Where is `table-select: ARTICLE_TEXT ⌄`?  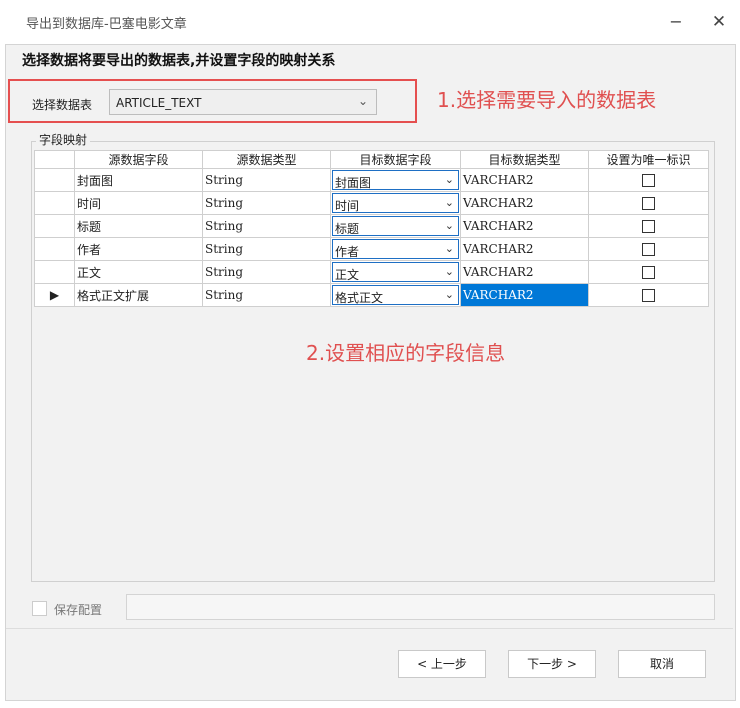 table-select: ARTICLE_TEXT ⌄ is located at coordinates (243, 102).